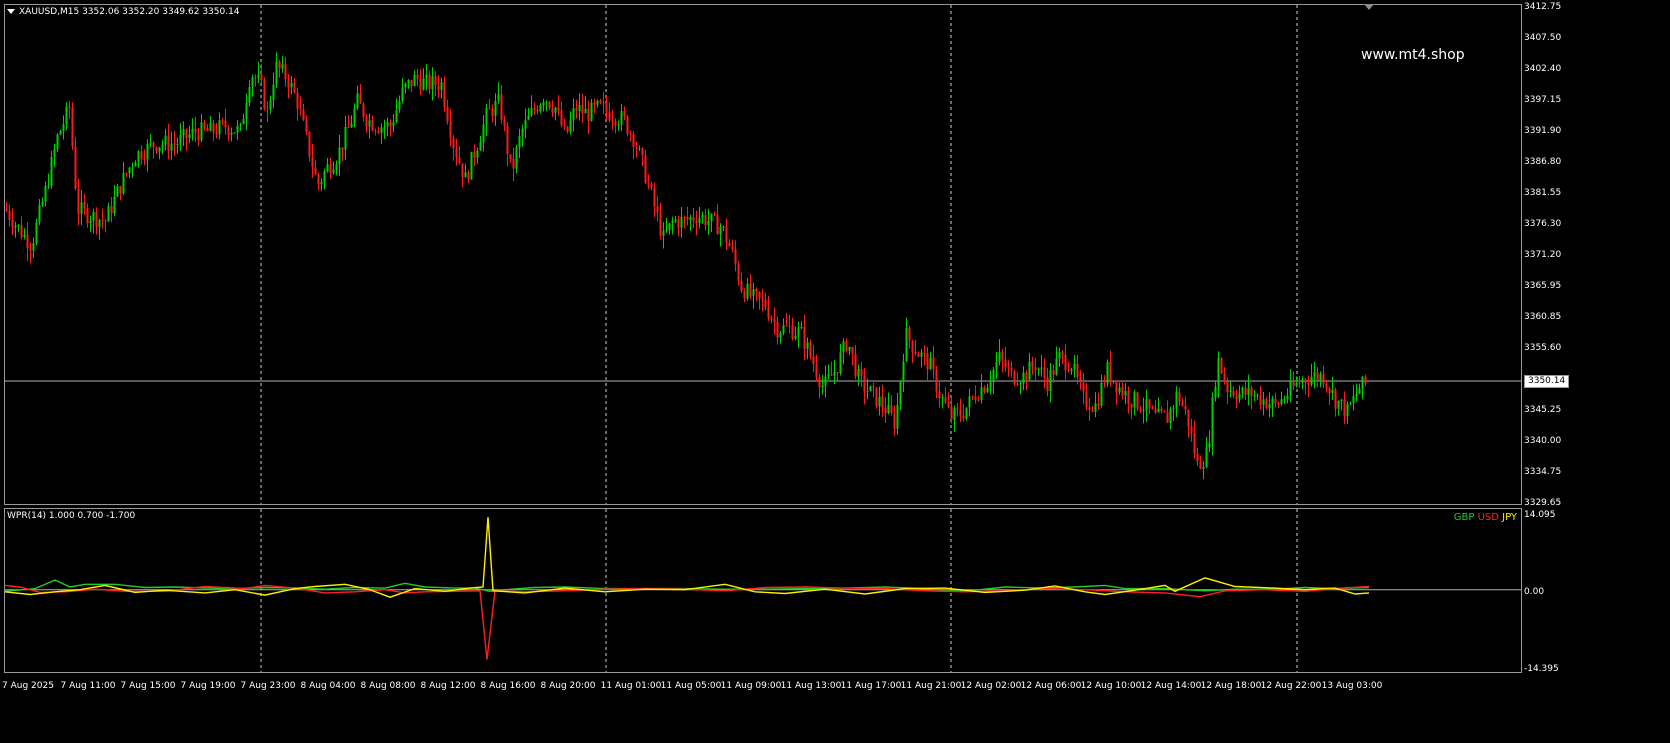 This screenshot has width=1670, height=743. Describe the element at coordinates (1369, 7) in the screenshot. I see `chart-shift-marker-icon` at that location.